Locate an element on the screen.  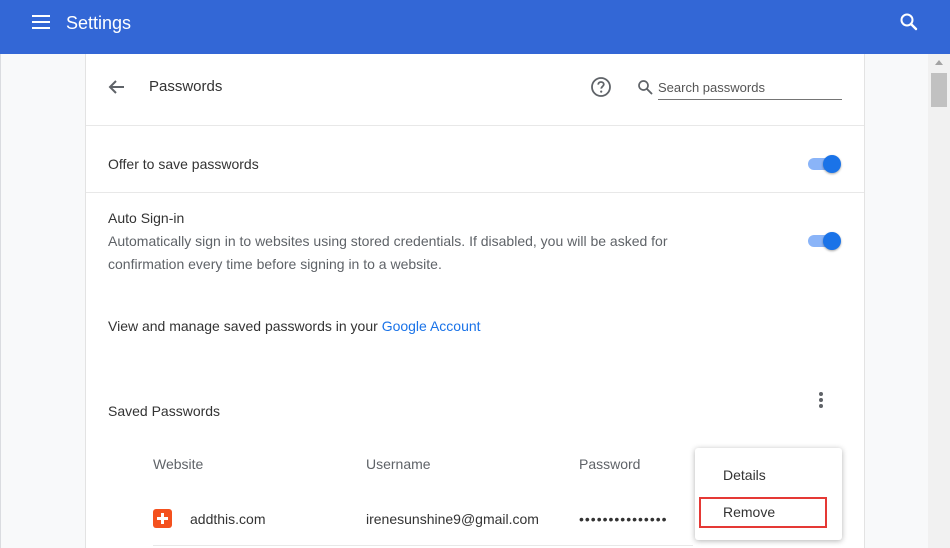
scrollbar is located at coordinates (939, 301).